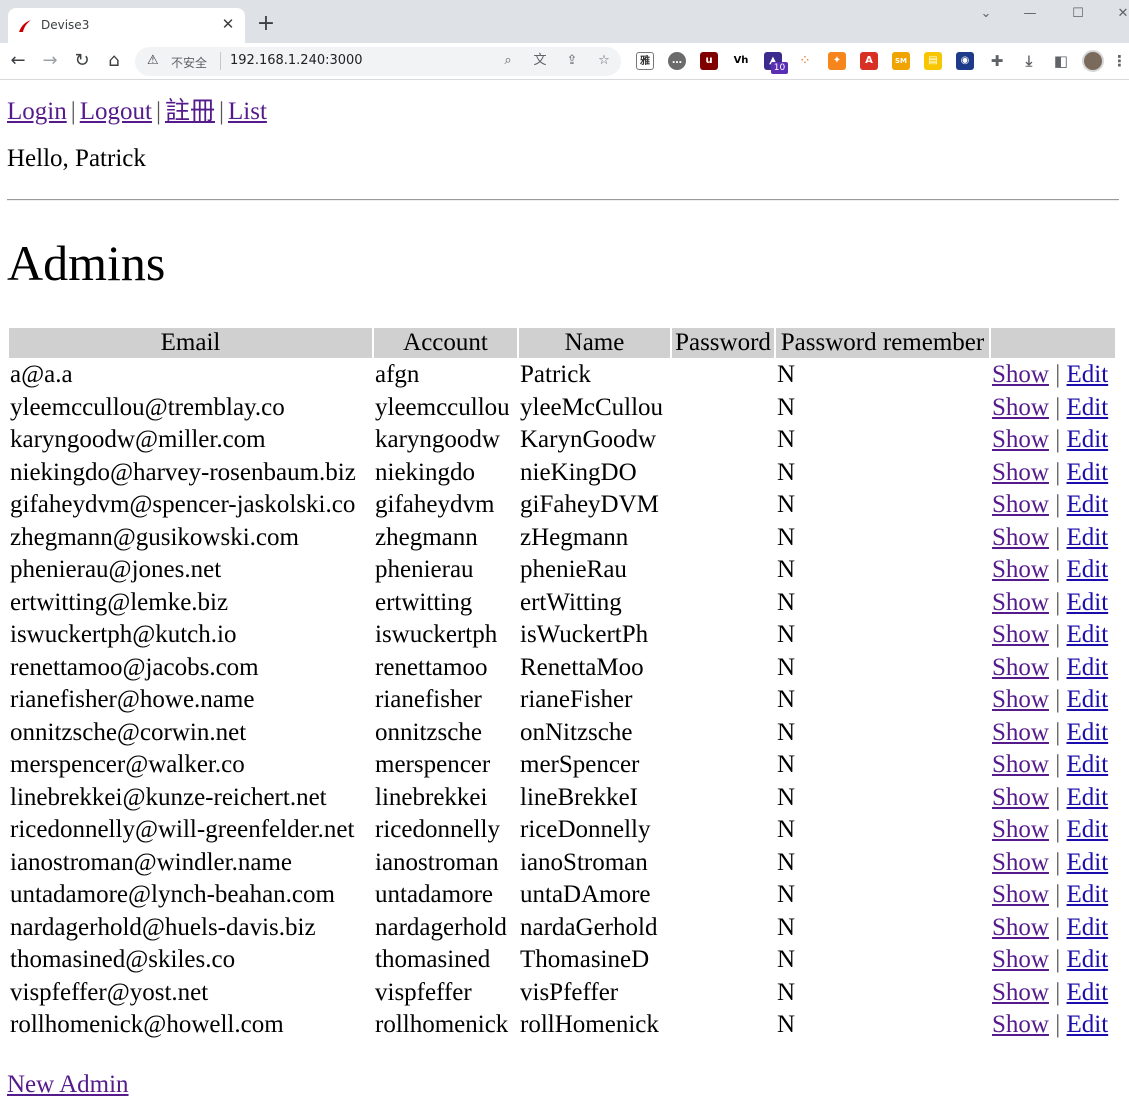  Describe the element at coordinates (68, 1085) in the screenshot. I see `new-admin-link: New Admin` at that location.